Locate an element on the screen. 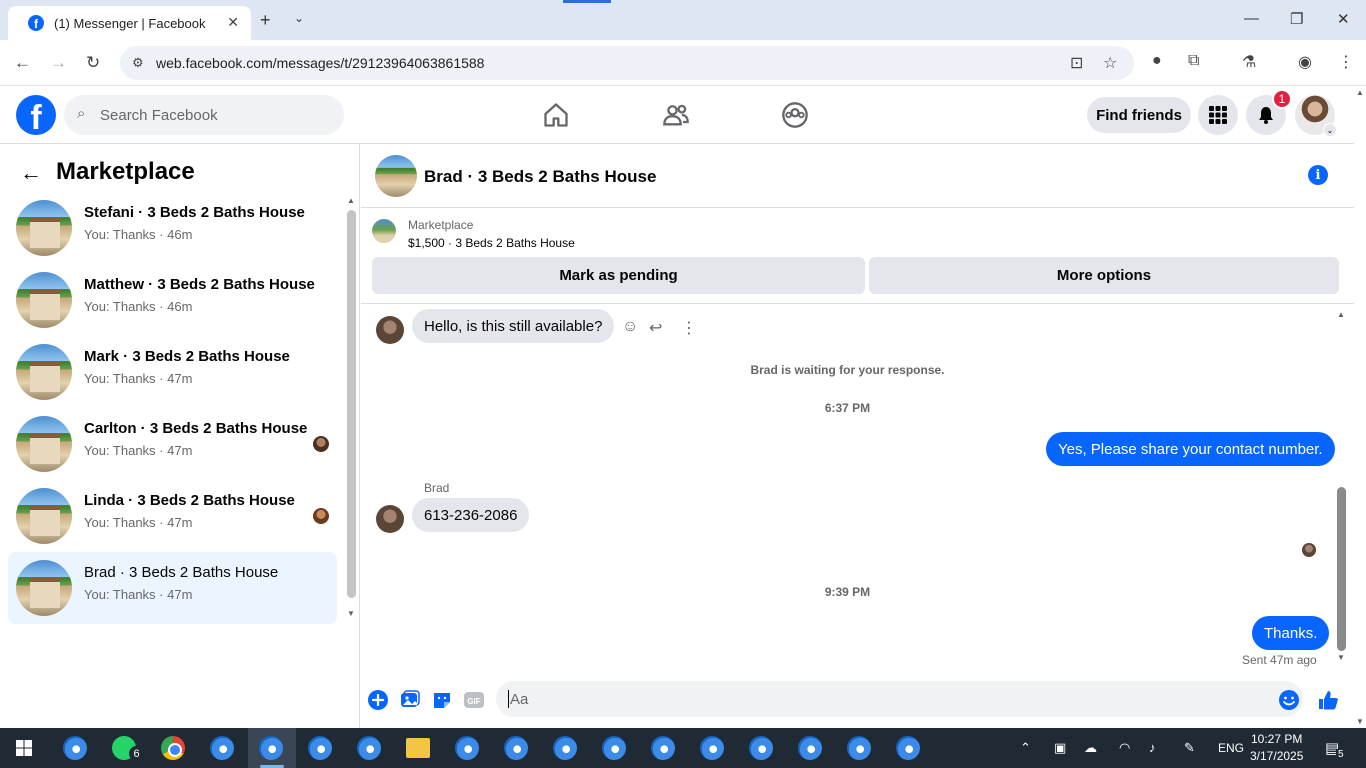  sticker-icon is located at coordinates (442, 700).